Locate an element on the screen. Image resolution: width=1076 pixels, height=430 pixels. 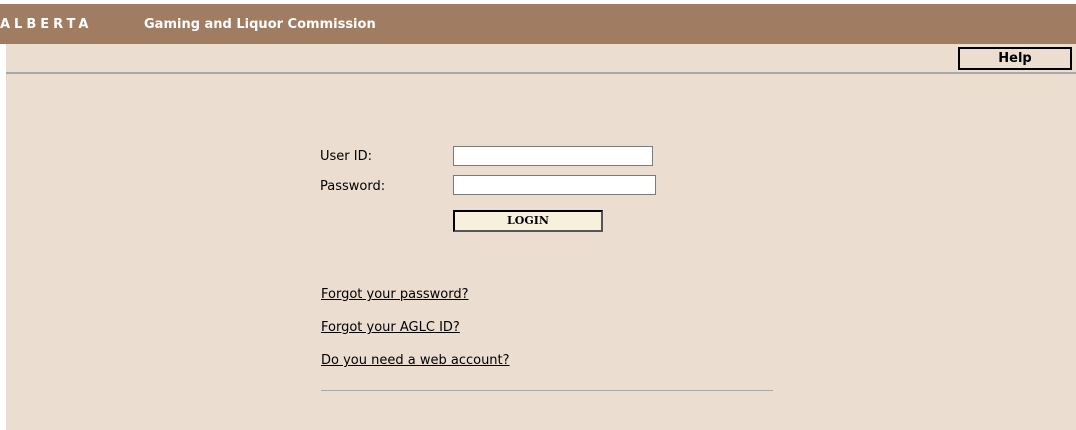
need-web-account-link: Do you need a web account? is located at coordinates (415, 360).